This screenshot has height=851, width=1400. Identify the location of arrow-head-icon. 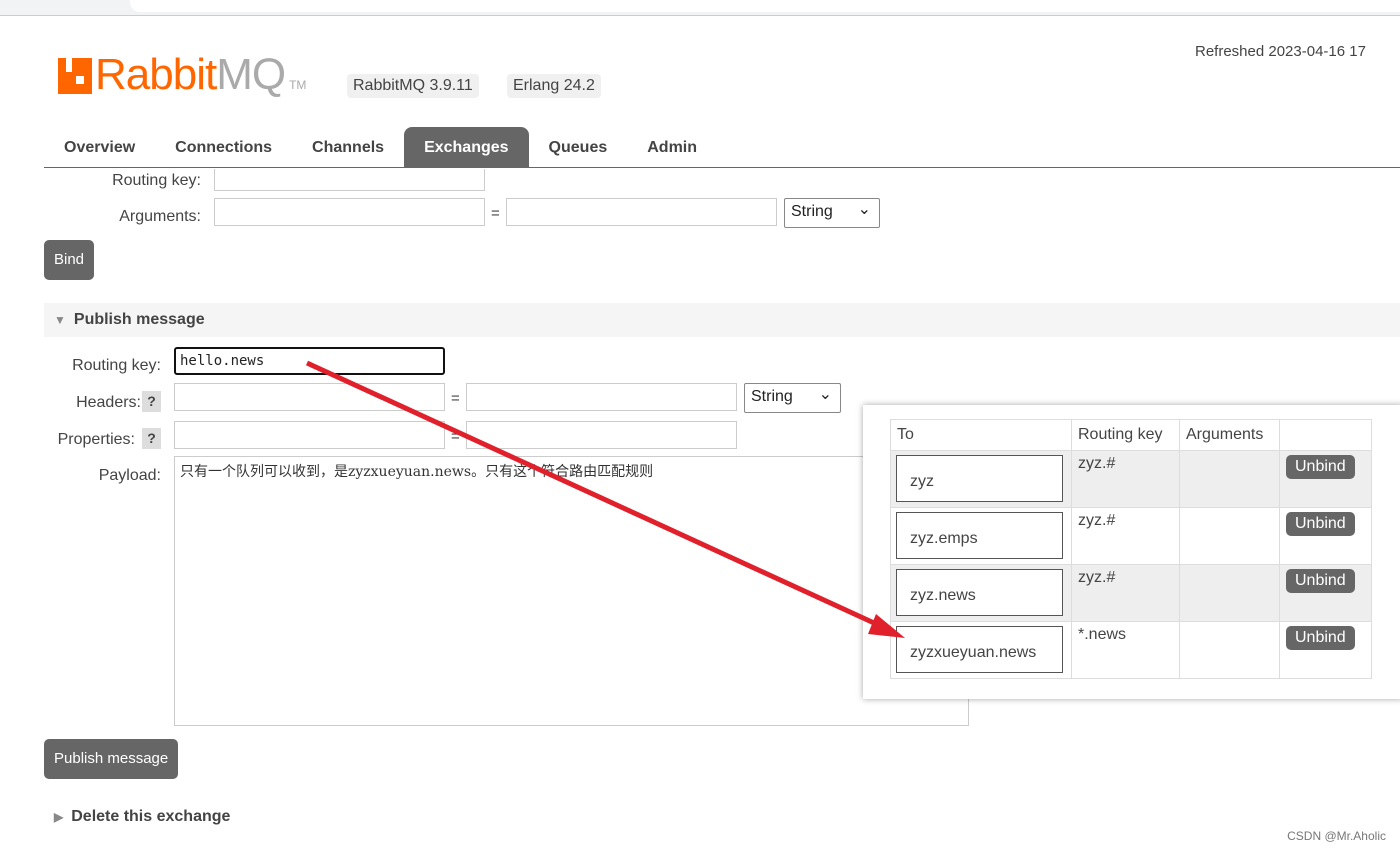
(886, 626).